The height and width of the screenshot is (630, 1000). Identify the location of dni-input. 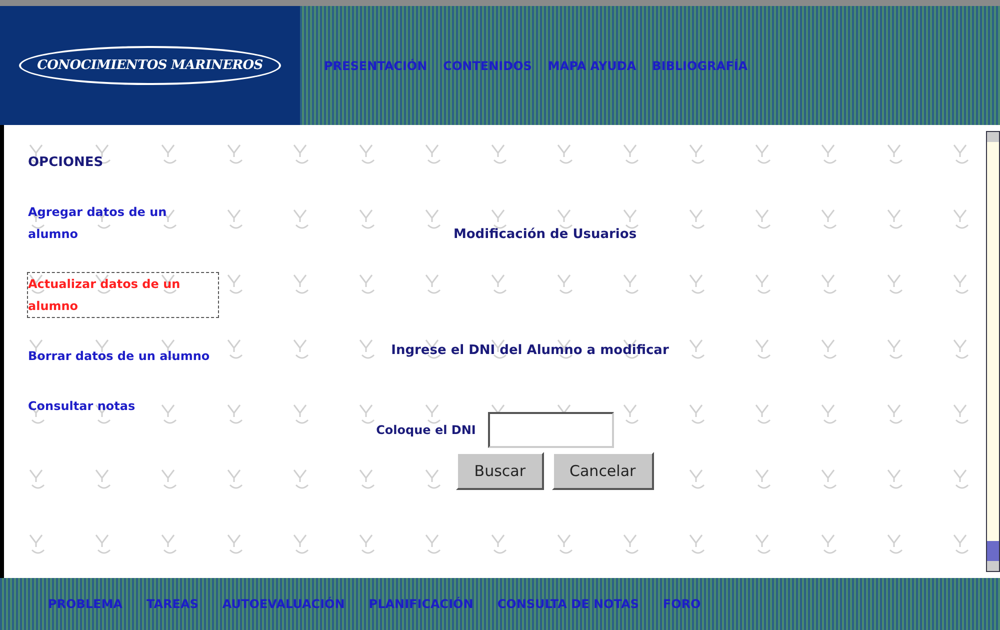
(551, 430).